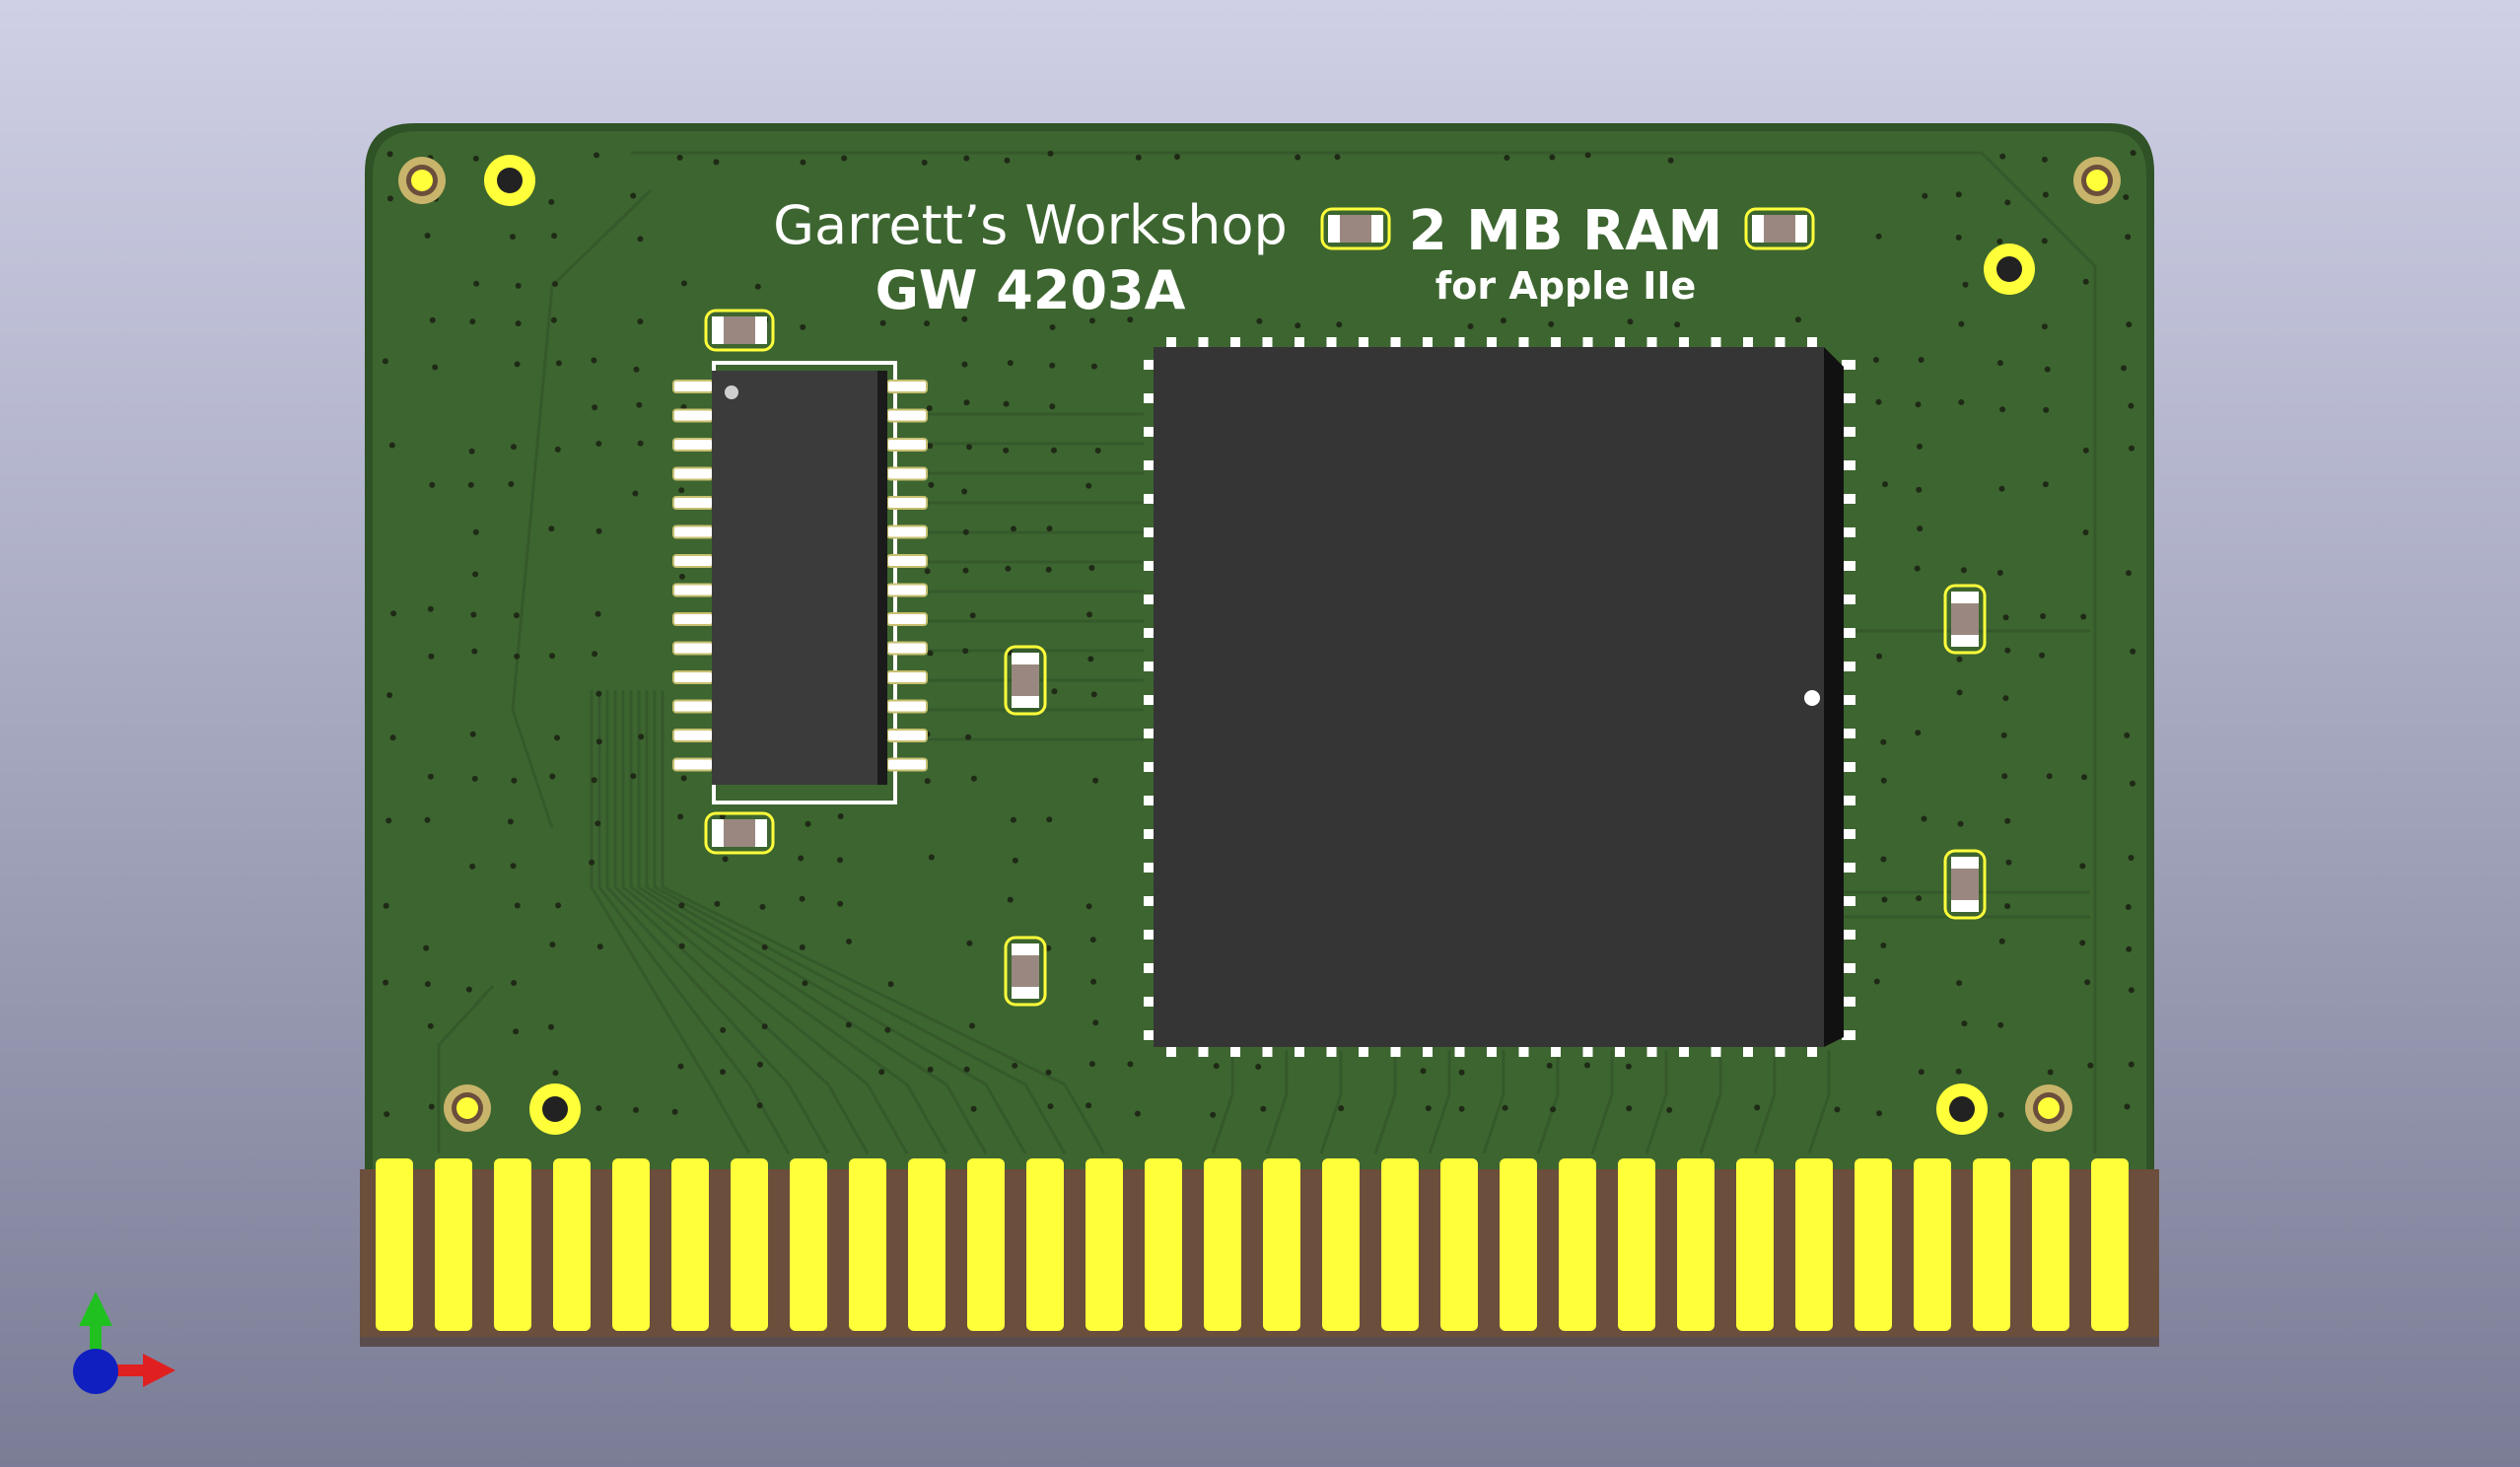  I want to click on z-axis, so click(95, 1371).